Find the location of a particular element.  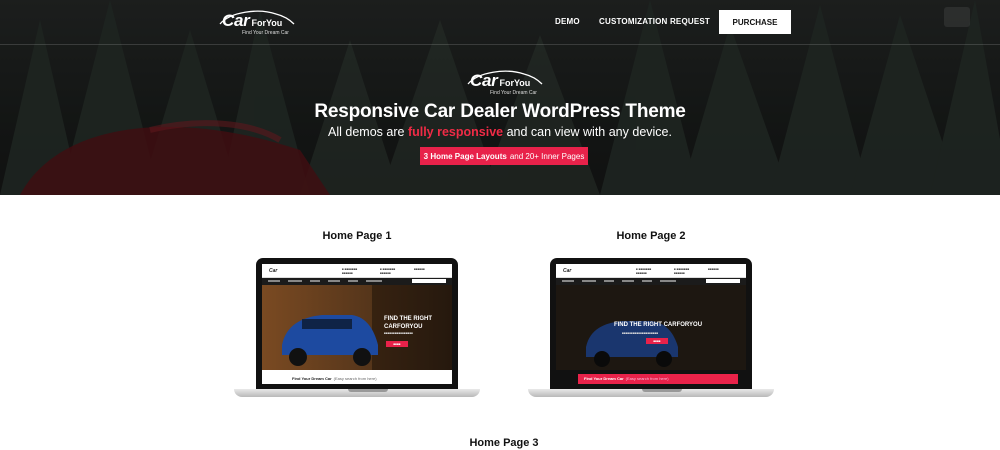

nav-demo-link: DEMO is located at coordinates (567, 21).